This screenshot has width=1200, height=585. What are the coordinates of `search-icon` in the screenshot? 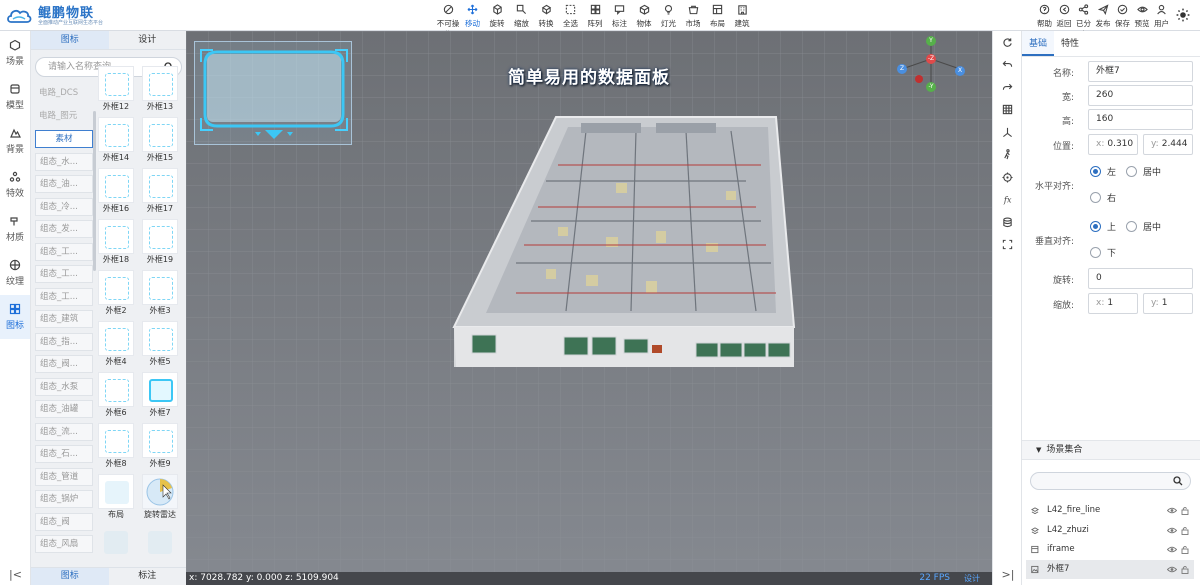 It's located at (1178, 481).